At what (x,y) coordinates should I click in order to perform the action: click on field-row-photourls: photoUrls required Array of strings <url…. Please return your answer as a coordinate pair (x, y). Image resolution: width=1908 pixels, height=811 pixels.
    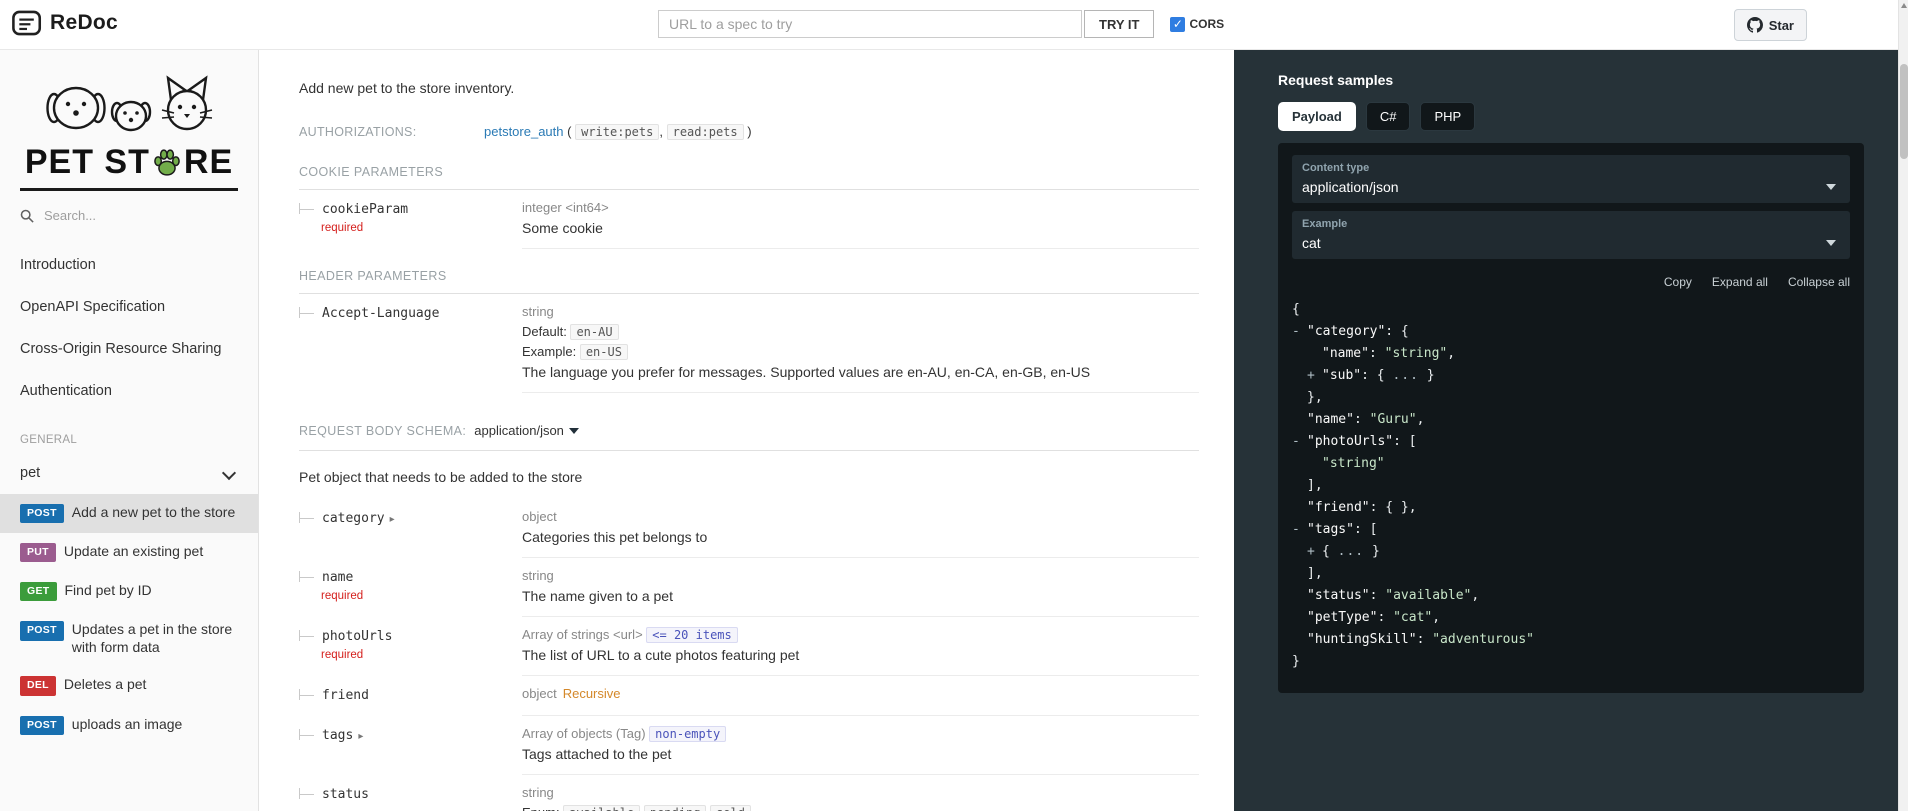
    Looking at the image, I should click on (749, 646).